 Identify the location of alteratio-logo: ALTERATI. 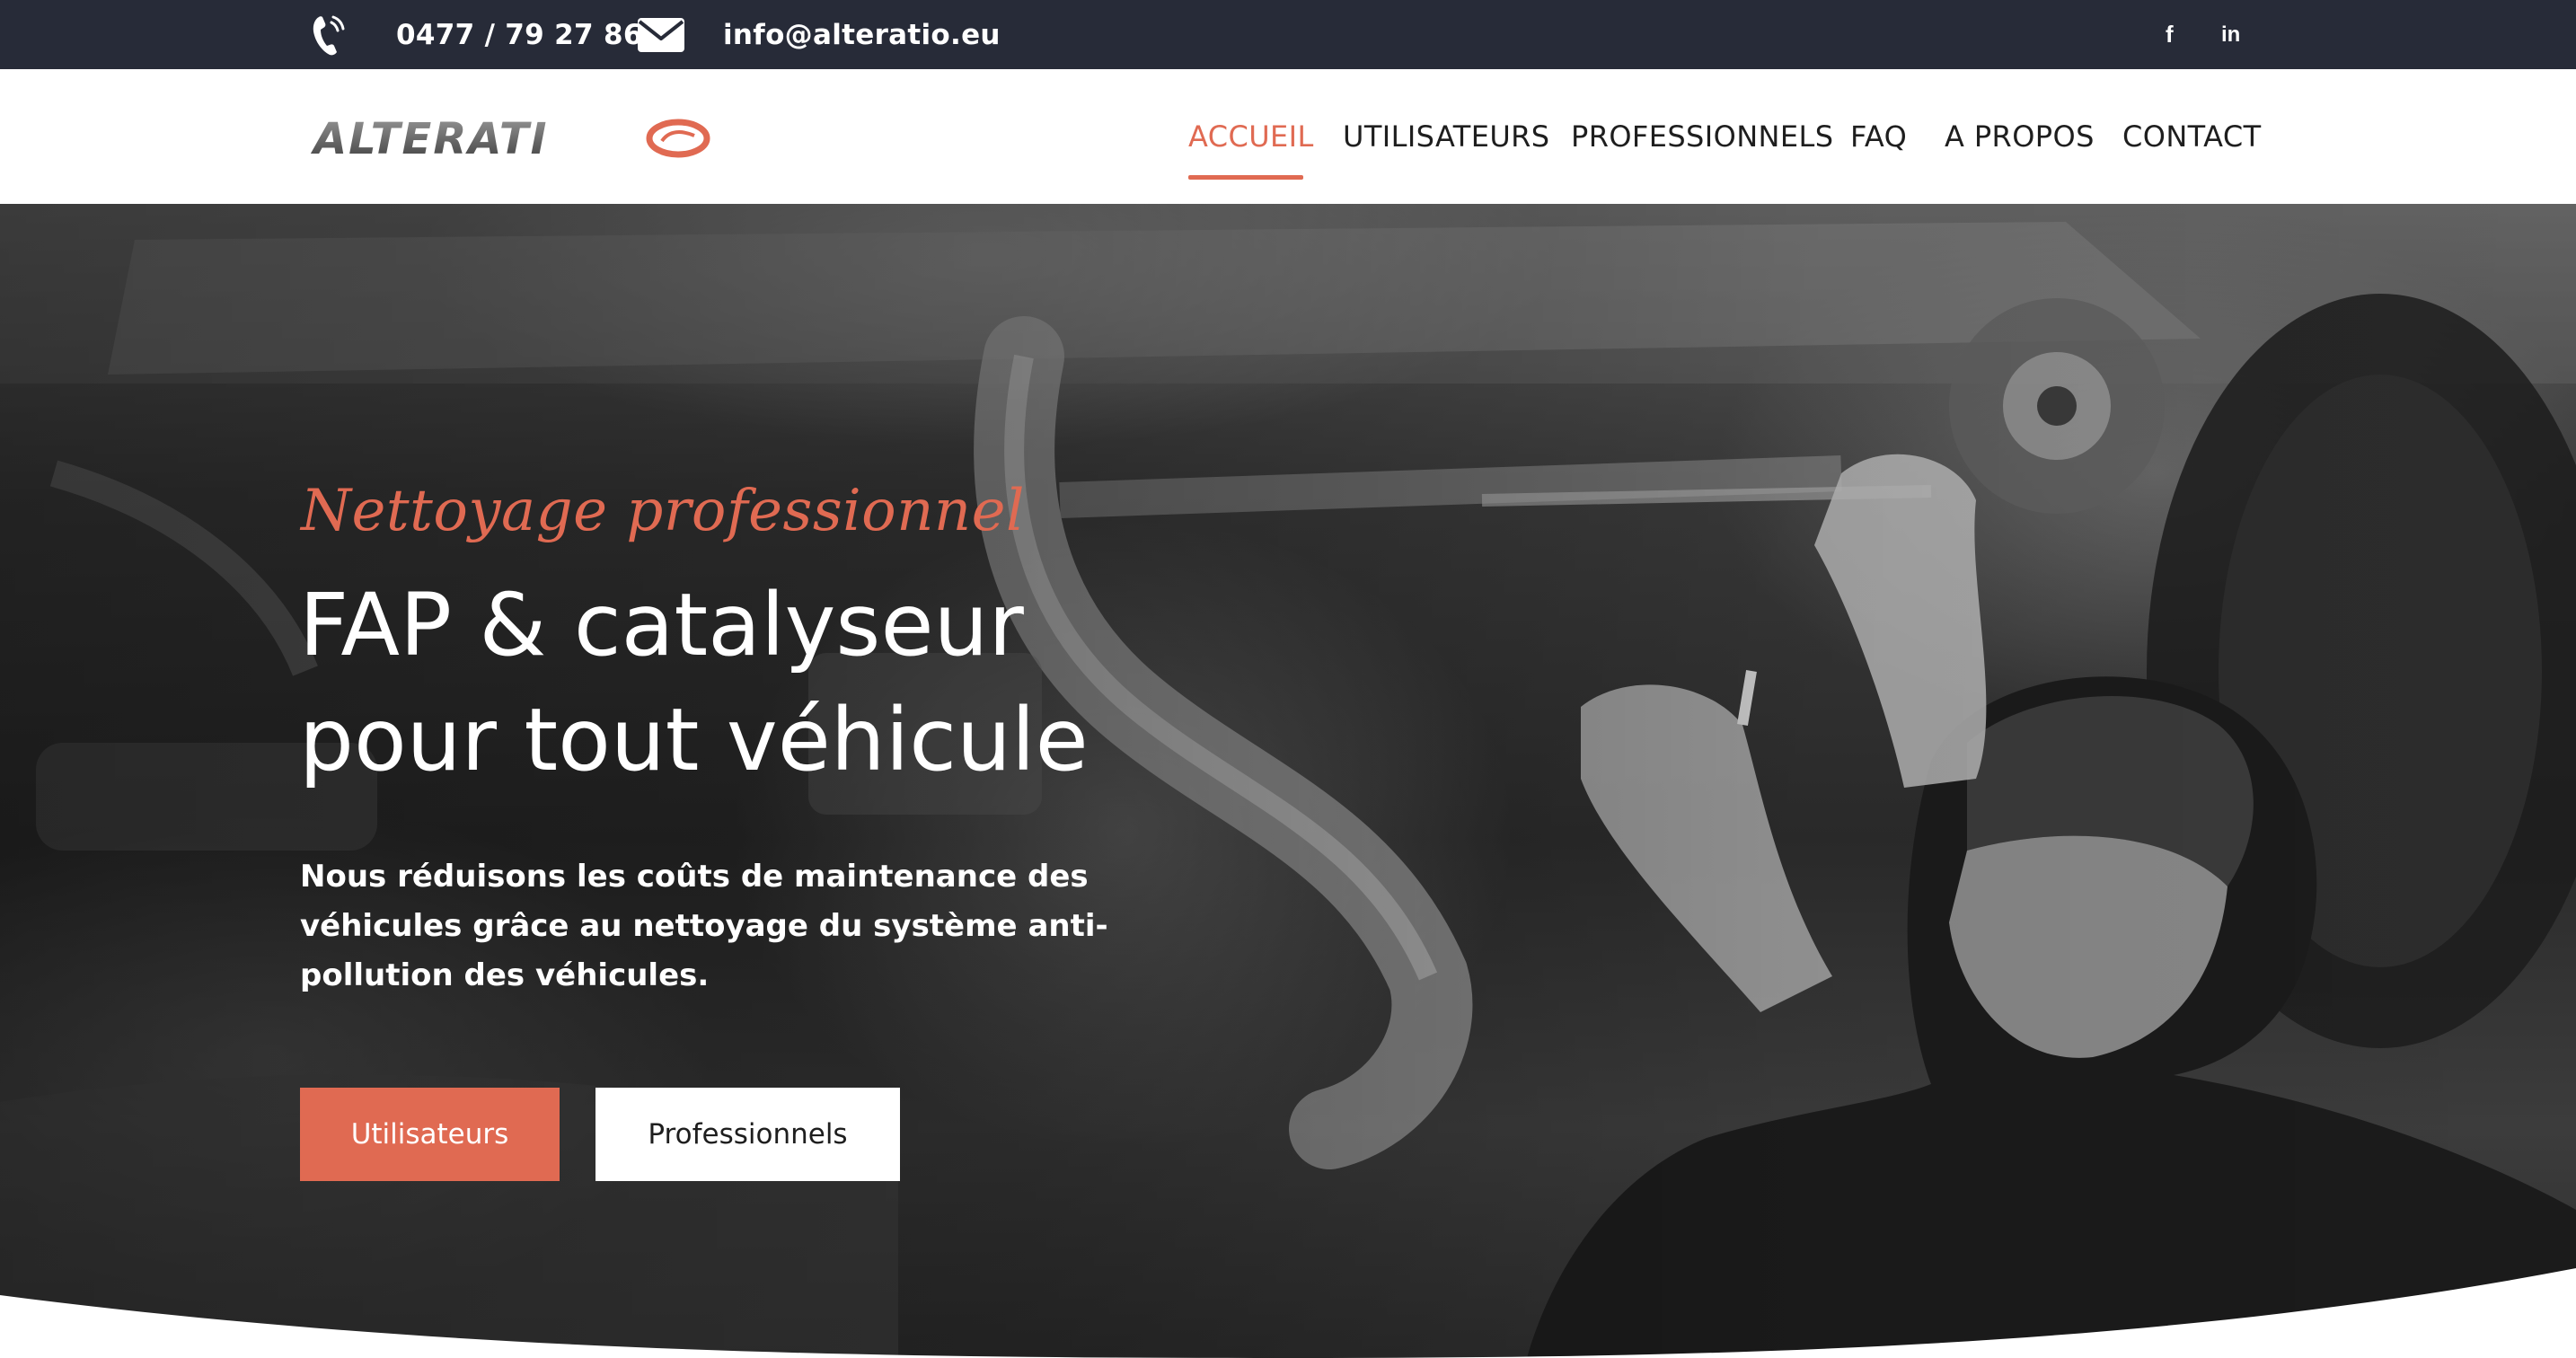
(512, 138).